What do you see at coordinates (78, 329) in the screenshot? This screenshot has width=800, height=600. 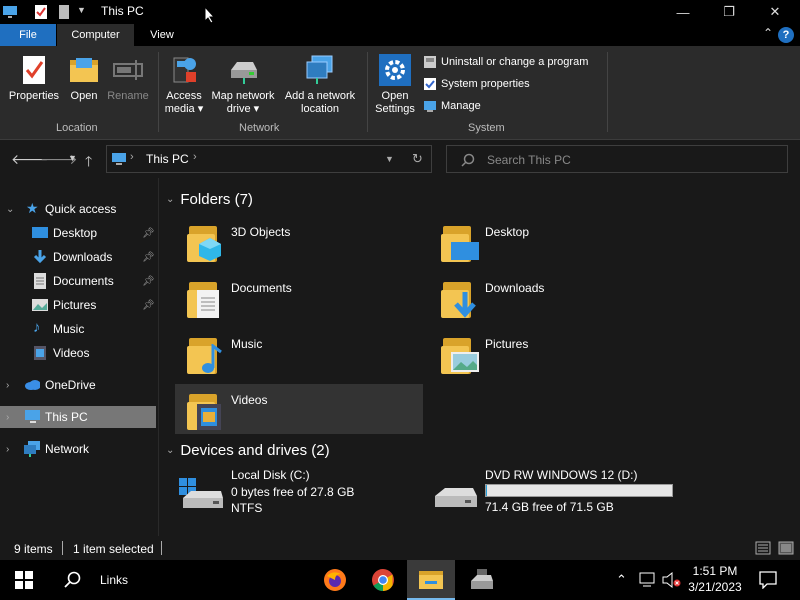 I see `sidebar-item-music: ♪ Music` at bounding box center [78, 329].